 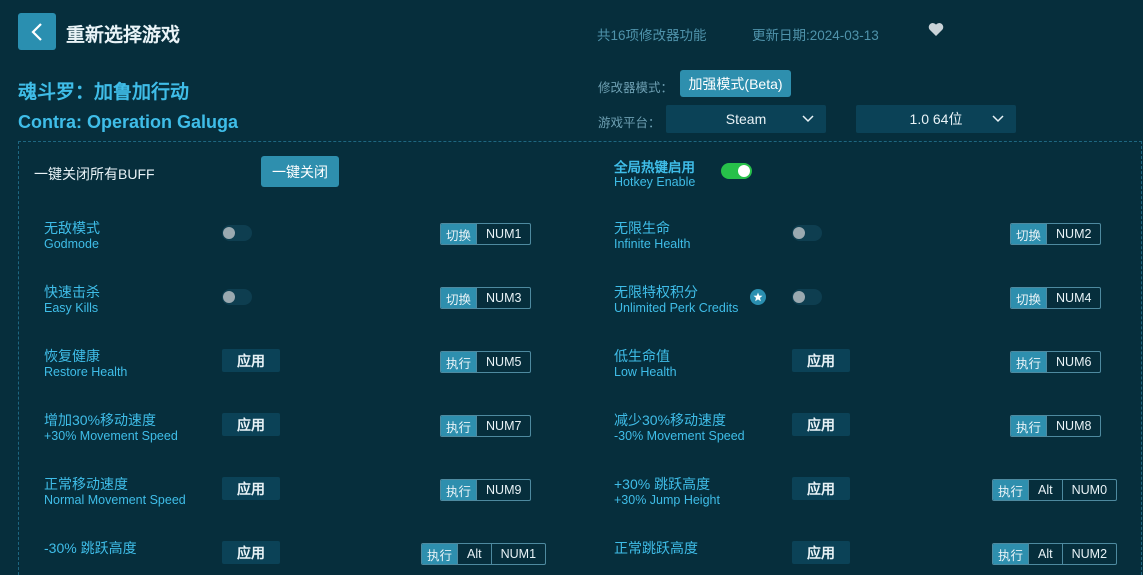 I want to click on page-title: 重新选择游戏, so click(x=123, y=35).